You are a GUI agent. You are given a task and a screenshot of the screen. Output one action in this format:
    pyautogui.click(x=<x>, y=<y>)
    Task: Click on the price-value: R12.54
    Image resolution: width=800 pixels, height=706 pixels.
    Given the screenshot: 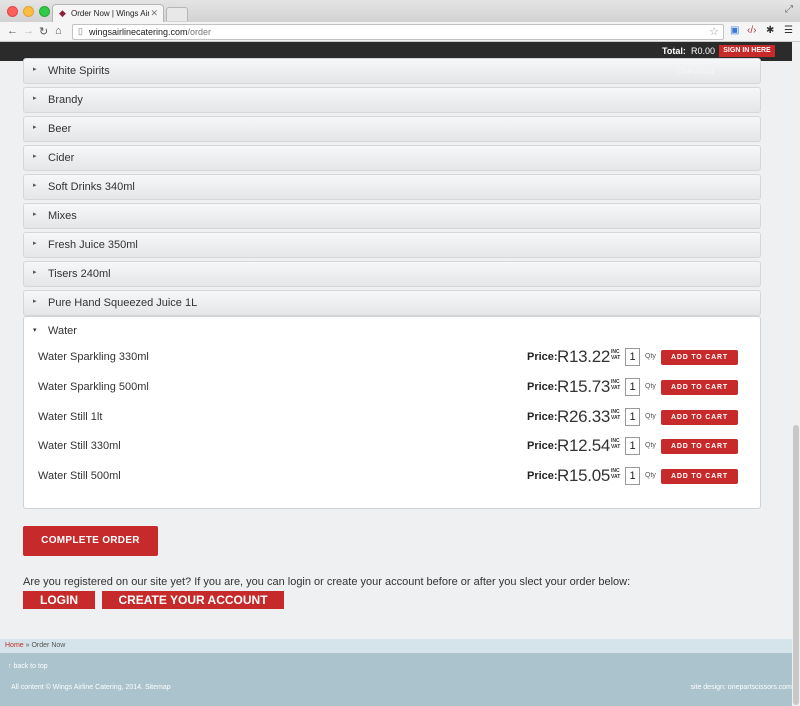 What is the action you would take?
    pyautogui.click(x=584, y=445)
    